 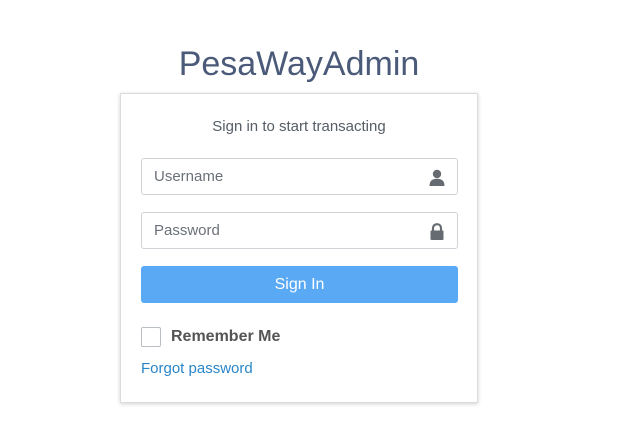 What do you see at coordinates (197, 369) in the screenshot?
I see `forgot-password-link: Forgot password` at bounding box center [197, 369].